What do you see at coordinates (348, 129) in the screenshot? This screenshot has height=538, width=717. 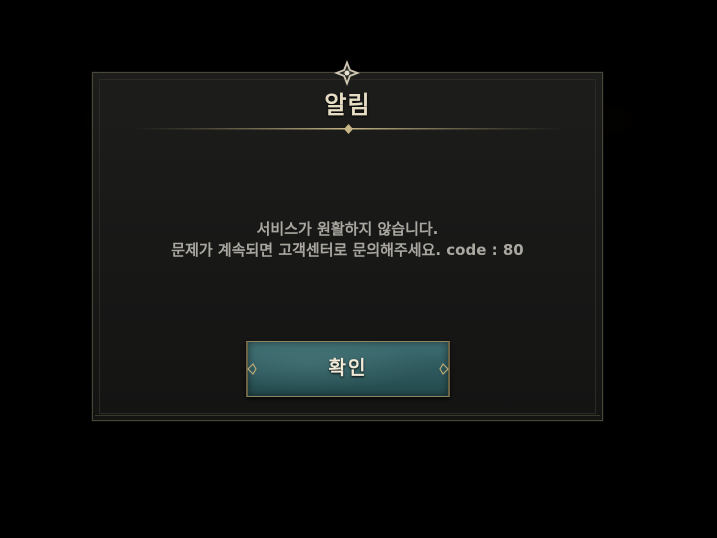 I see `title-divider` at bounding box center [348, 129].